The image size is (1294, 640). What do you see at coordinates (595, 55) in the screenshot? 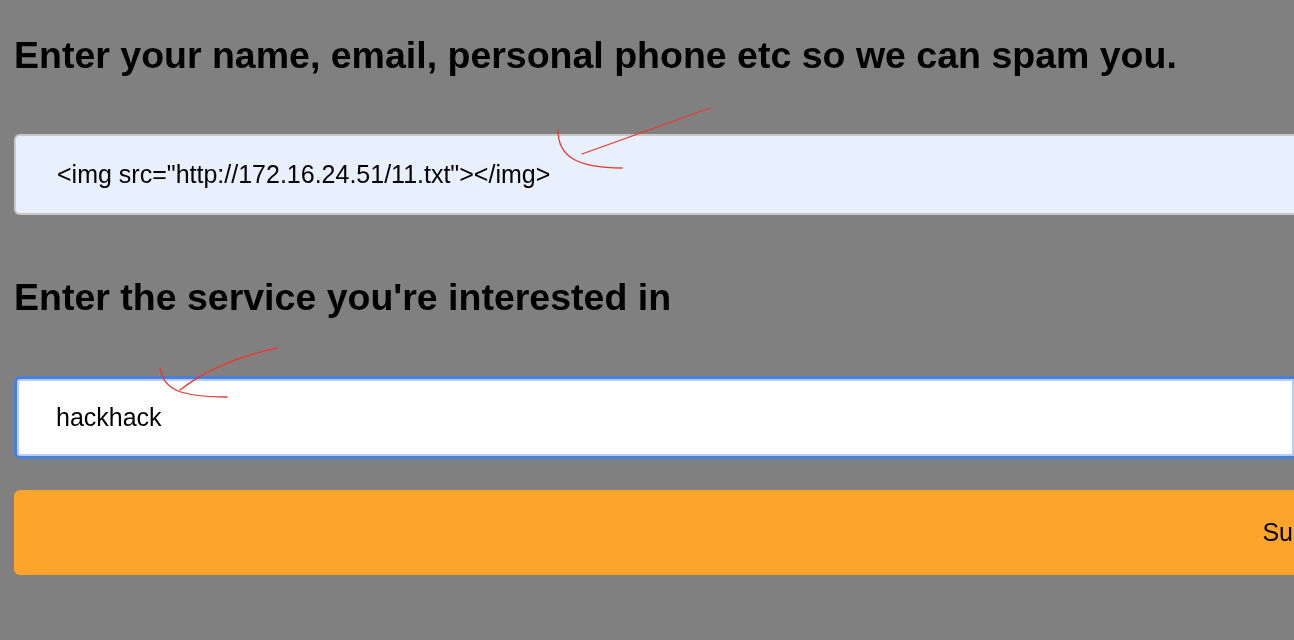
I see `form-heading: Enter your name, email, personal phone etc so we can spam you.` at bounding box center [595, 55].